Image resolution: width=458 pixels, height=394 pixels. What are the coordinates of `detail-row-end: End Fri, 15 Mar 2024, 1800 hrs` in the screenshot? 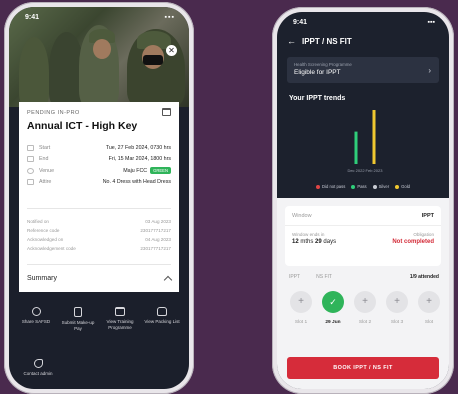 It's located at (99, 160).